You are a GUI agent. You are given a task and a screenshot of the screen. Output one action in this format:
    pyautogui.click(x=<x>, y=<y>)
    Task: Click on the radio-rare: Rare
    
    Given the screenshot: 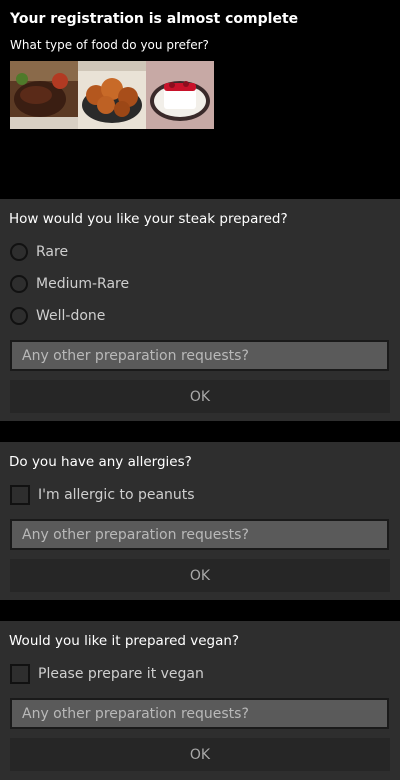 What is the action you would take?
    pyautogui.click(x=39, y=252)
    